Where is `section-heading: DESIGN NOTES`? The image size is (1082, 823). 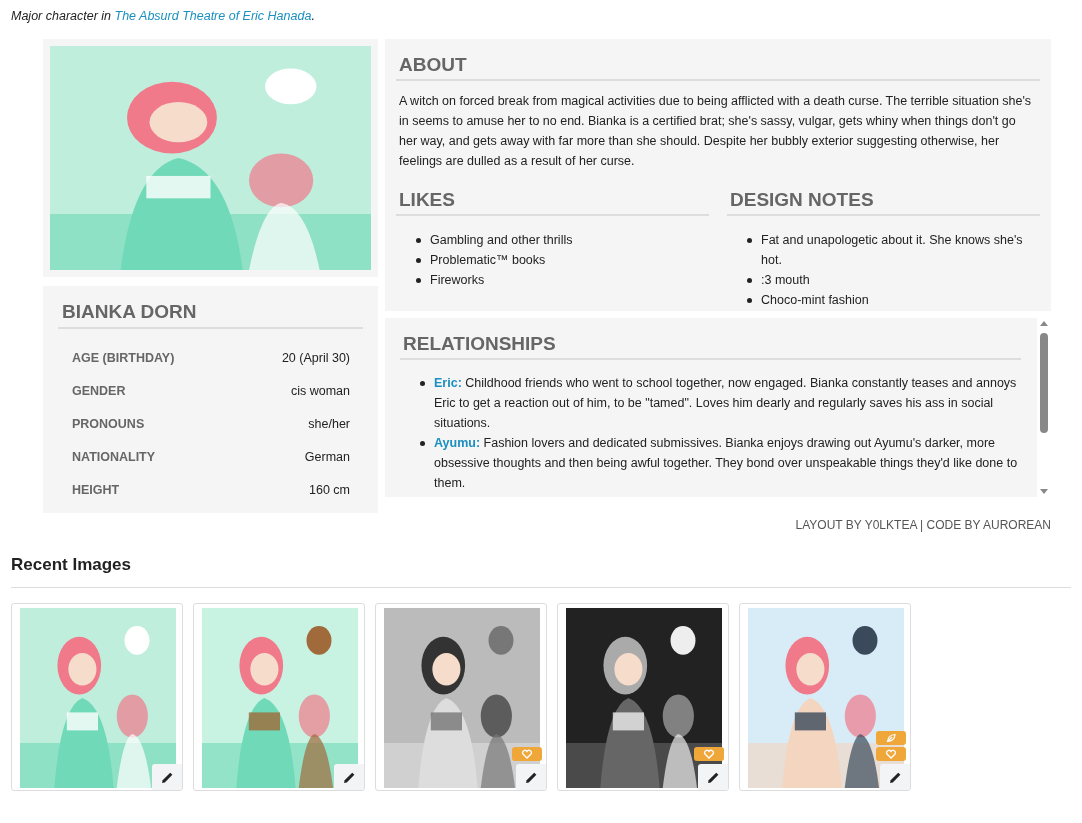
section-heading: DESIGN NOTES is located at coordinates (883, 202).